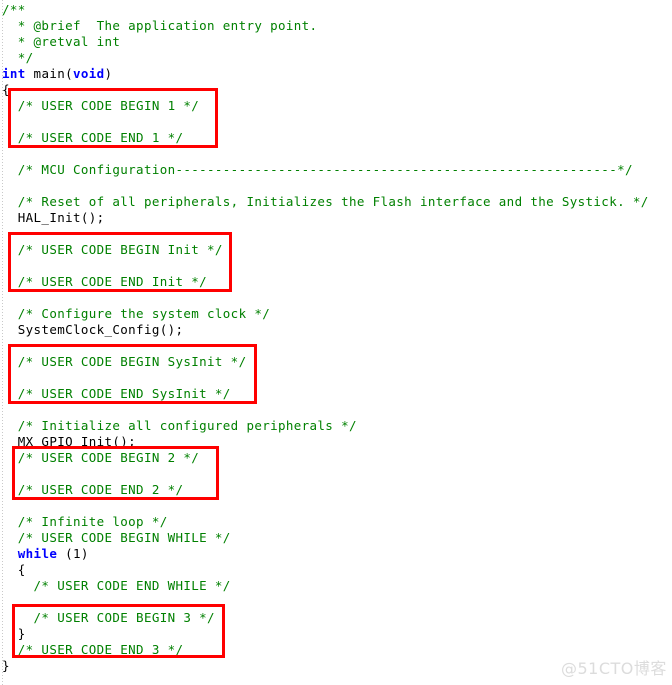 The height and width of the screenshot is (685, 672). I want to click on code-comment-token: /* USER CODE END WHILE */, so click(116, 585).